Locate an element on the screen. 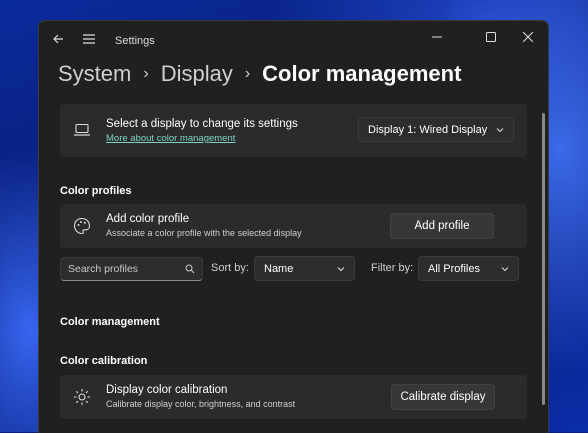 The height and width of the screenshot is (433, 588). sort-dropdown: Name is located at coordinates (304, 268).